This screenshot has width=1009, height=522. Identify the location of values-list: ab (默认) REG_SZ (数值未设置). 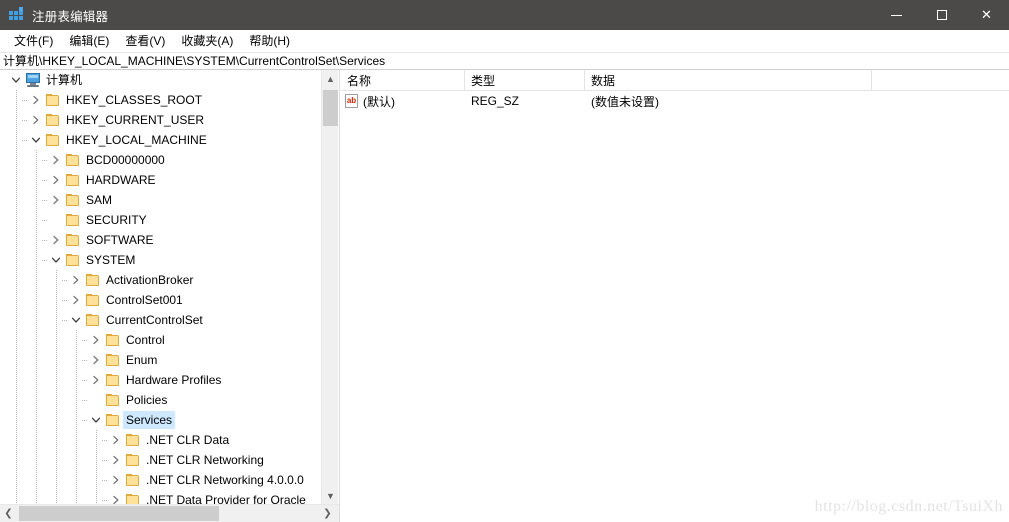
(675, 101).